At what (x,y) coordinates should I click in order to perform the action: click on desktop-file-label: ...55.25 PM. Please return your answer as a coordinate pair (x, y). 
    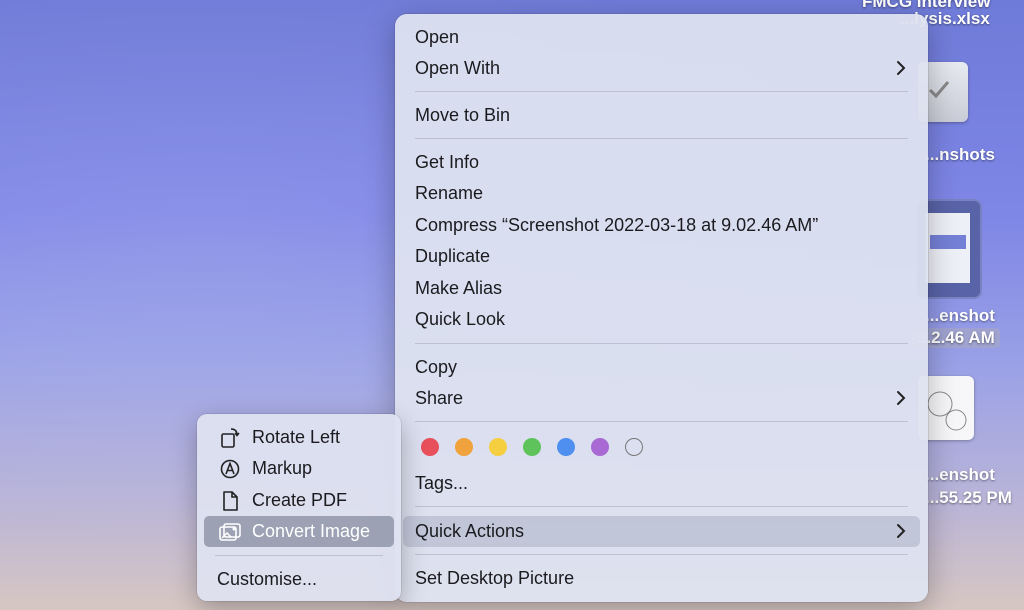
    Looking at the image, I should click on (968, 498).